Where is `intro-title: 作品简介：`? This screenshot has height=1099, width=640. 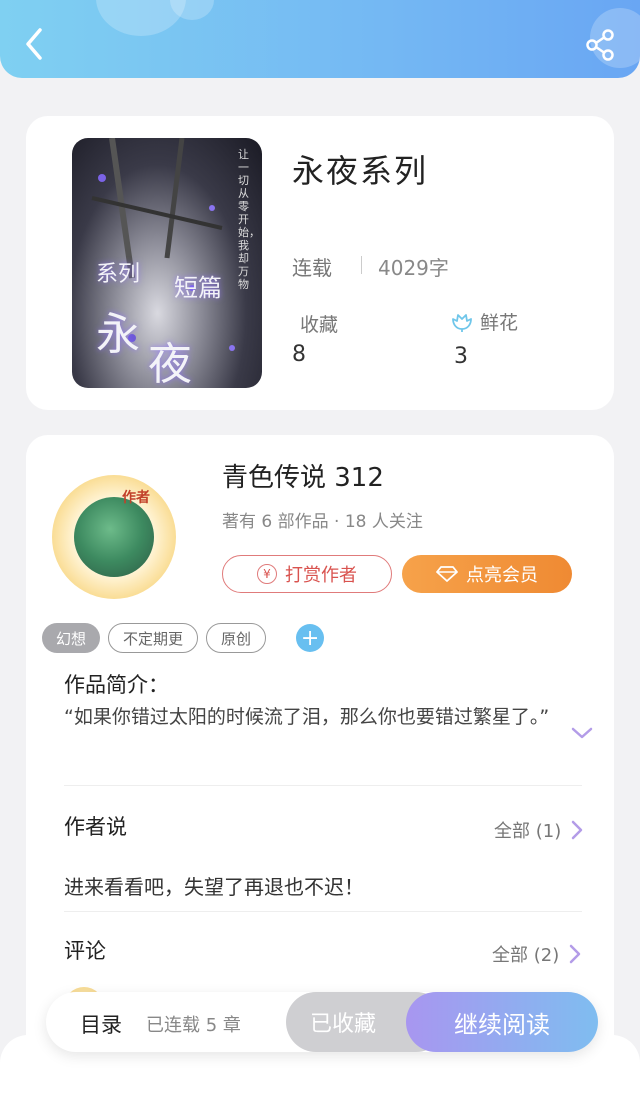 intro-title: 作品简介： is located at coordinates (116, 685).